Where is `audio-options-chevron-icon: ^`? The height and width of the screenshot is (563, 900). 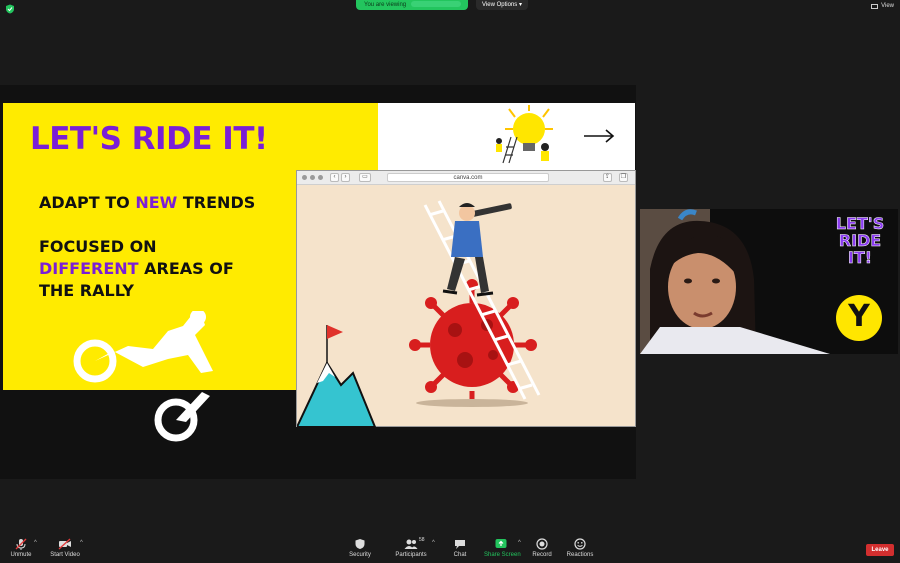
audio-options-chevron-icon: ^ is located at coordinates (35, 543).